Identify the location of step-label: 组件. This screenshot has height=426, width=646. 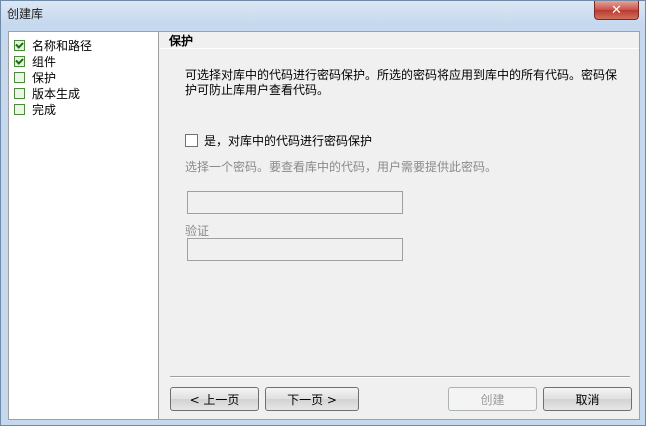
(44, 61).